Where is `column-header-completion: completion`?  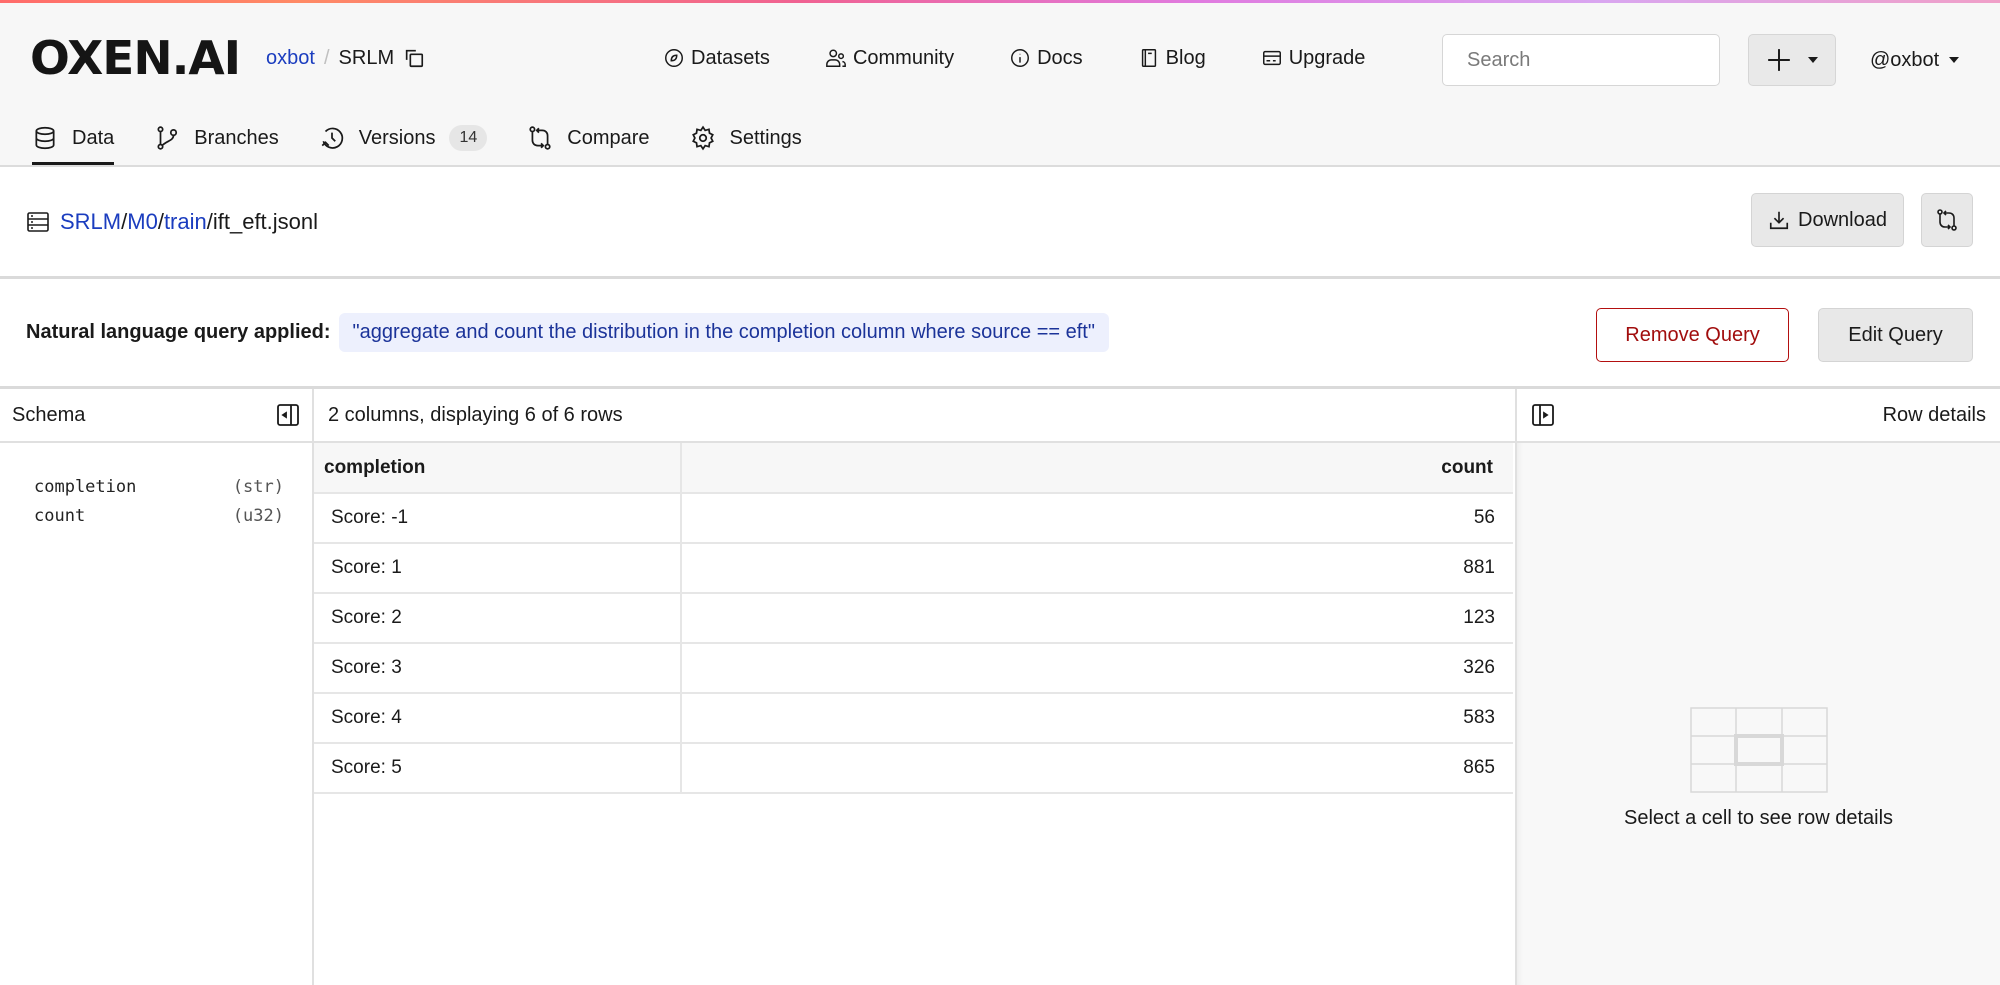
column-header-completion: completion is located at coordinates (498, 468).